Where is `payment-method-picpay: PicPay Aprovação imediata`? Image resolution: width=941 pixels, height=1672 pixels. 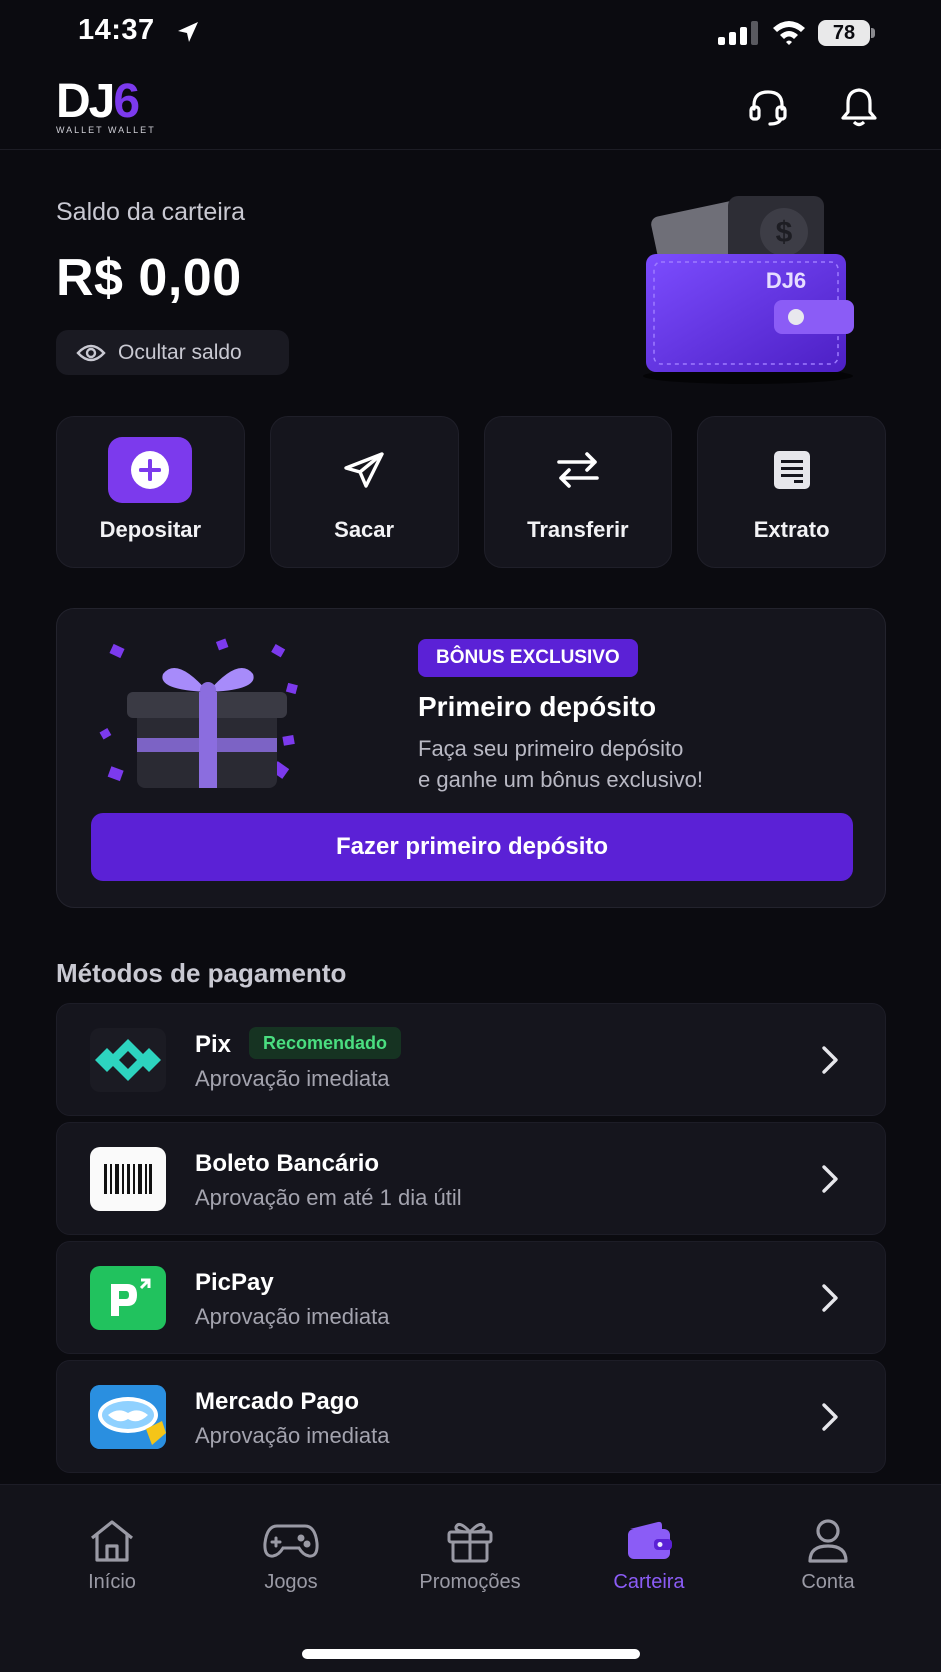
payment-method-picpay: PicPay Aprovação imediata is located at coordinates (471, 1297).